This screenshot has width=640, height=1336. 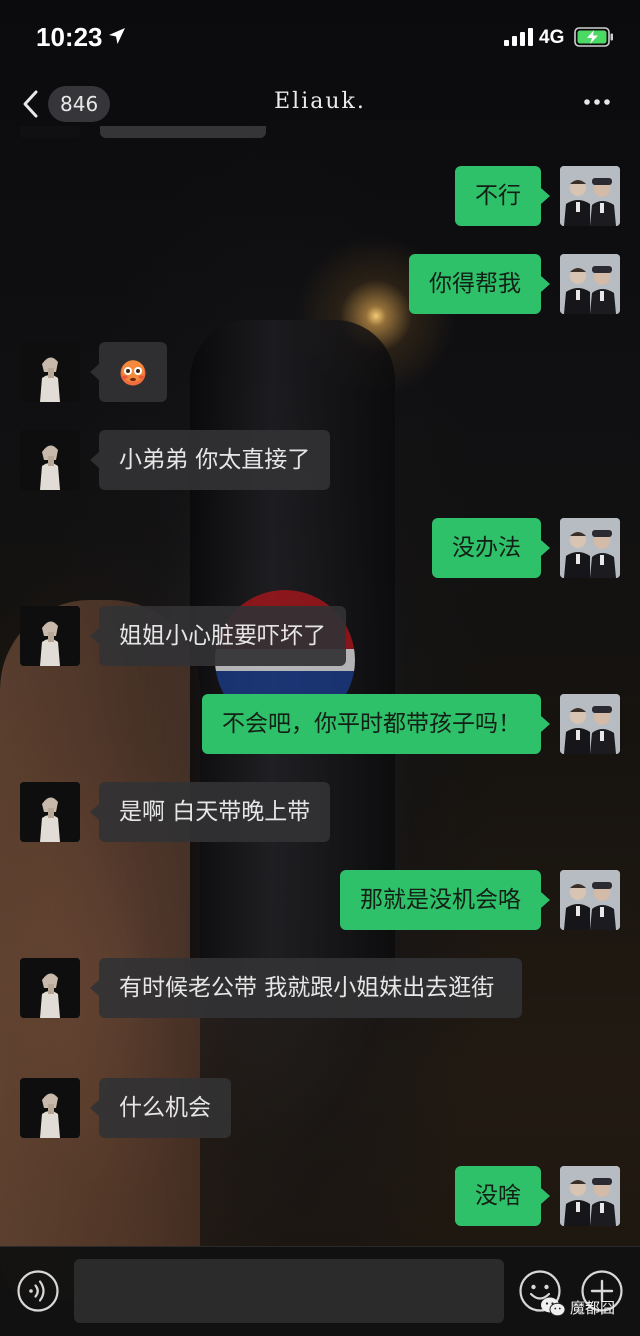 I want to click on outgoing-message-bubble: 不会吧，你平时都带孩子吗！, so click(x=376, y=724).